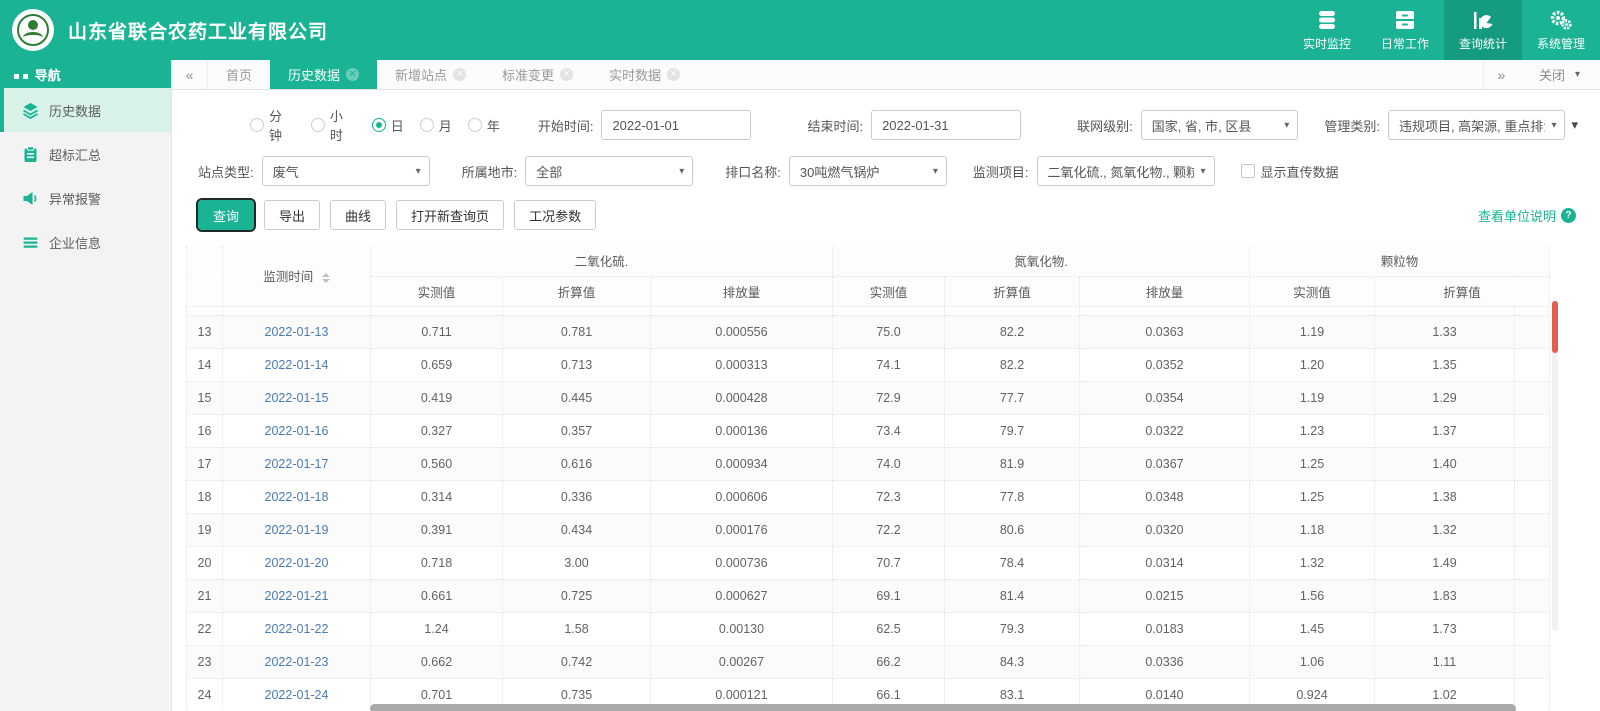 This screenshot has height=711, width=1600. Describe the element at coordinates (1125, 171) in the screenshot. I see `monitor-item-select: 二氧化硫., 氮氧化物., 颗粒物 ▾` at that location.